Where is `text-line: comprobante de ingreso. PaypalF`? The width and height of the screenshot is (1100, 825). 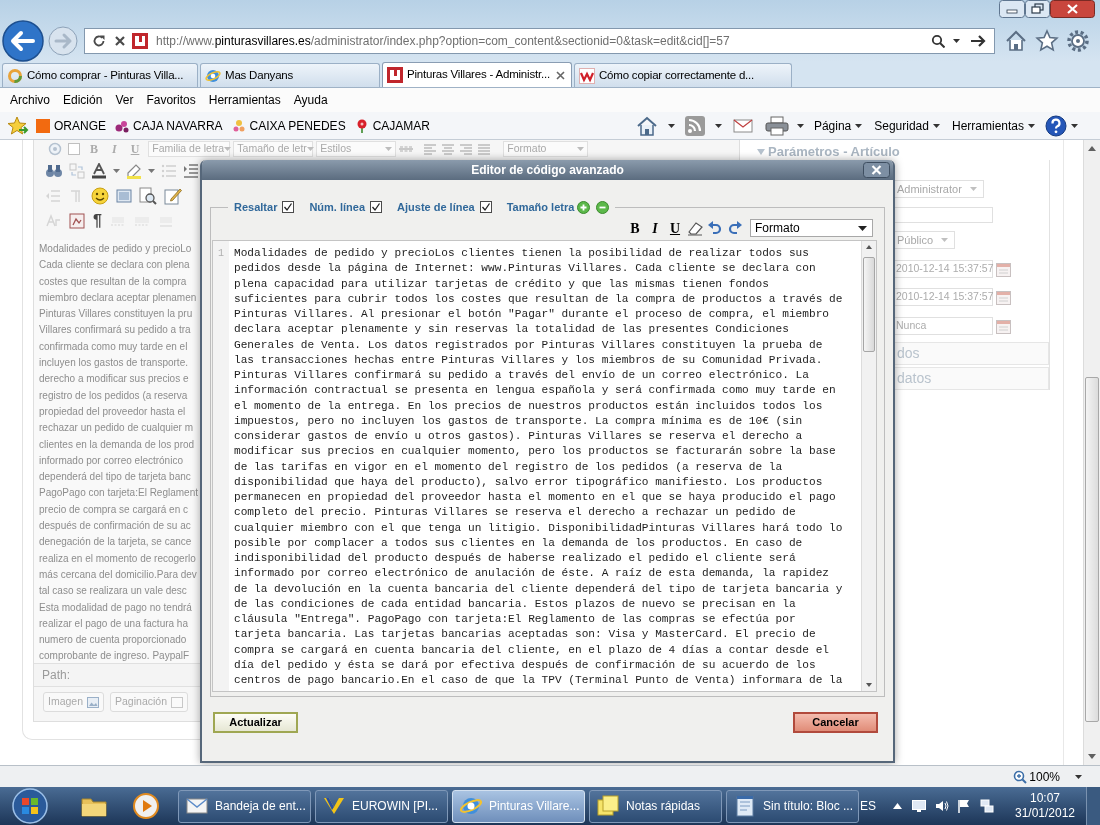
text-line: comprobante de ingreso. PaypalF is located at coordinates (114, 656).